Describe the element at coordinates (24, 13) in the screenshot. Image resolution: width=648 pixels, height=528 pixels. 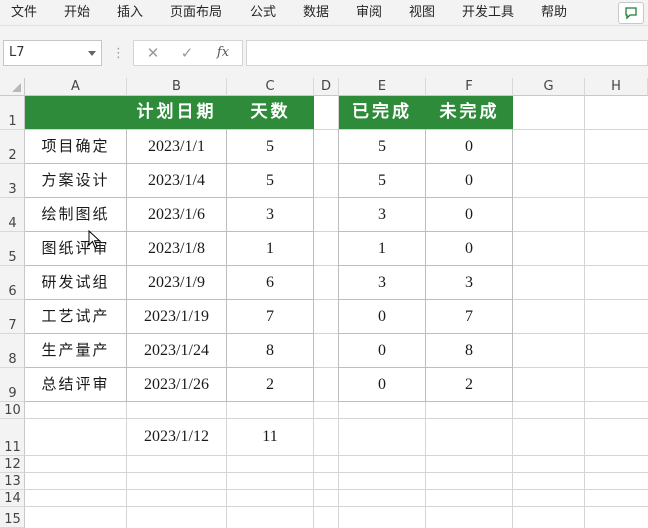
I see `menu-file: 文件` at that location.